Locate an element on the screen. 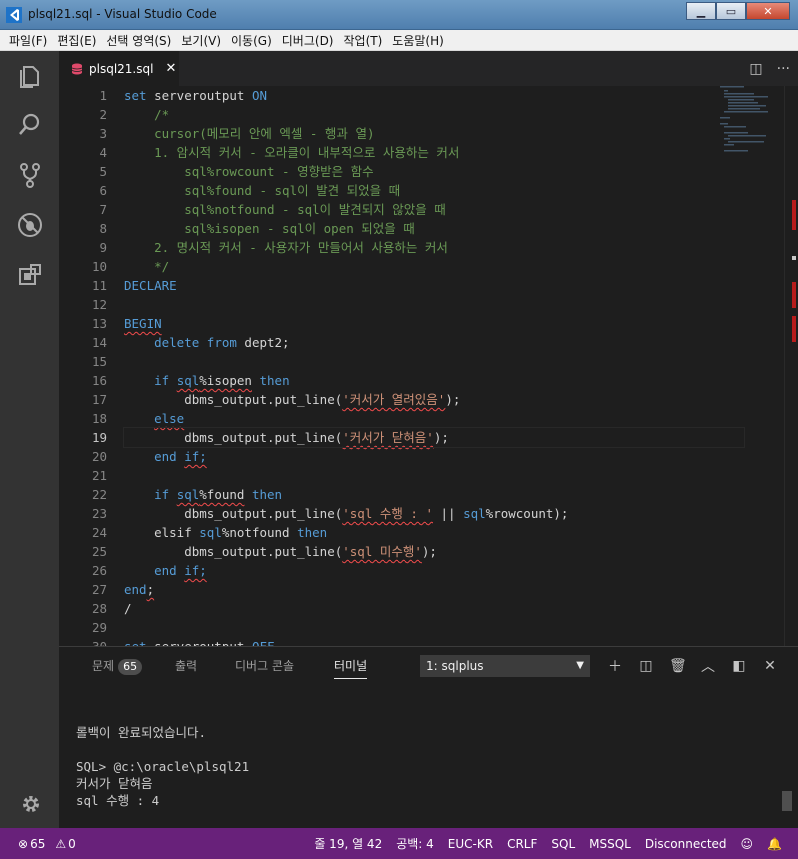 This screenshot has height=859, width=798. code-line: set serveroutput ON is located at coordinates (434, 95).